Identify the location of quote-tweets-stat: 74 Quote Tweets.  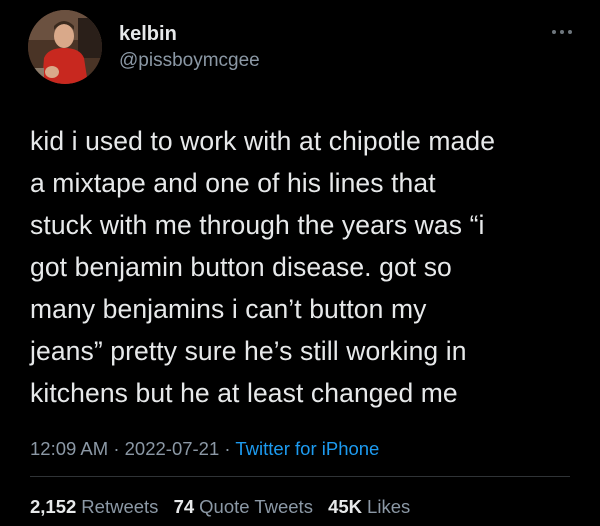
(243, 506).